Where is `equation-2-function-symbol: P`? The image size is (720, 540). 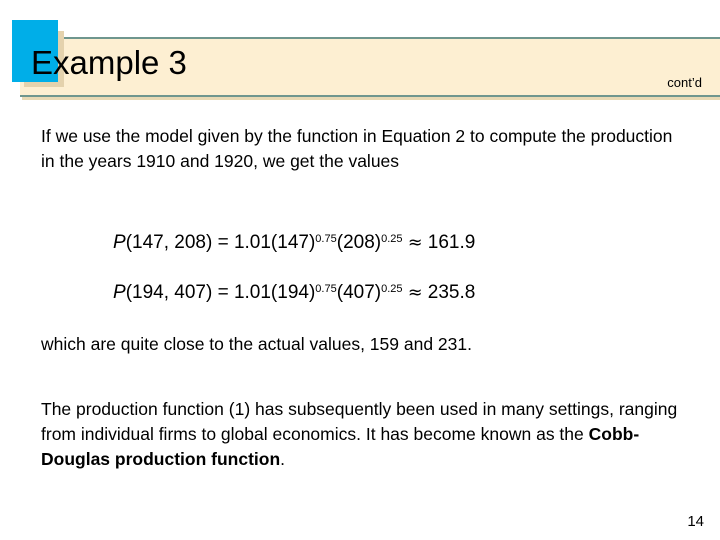
equation-2-function-symbol: P is located at coordinates (119, 292).